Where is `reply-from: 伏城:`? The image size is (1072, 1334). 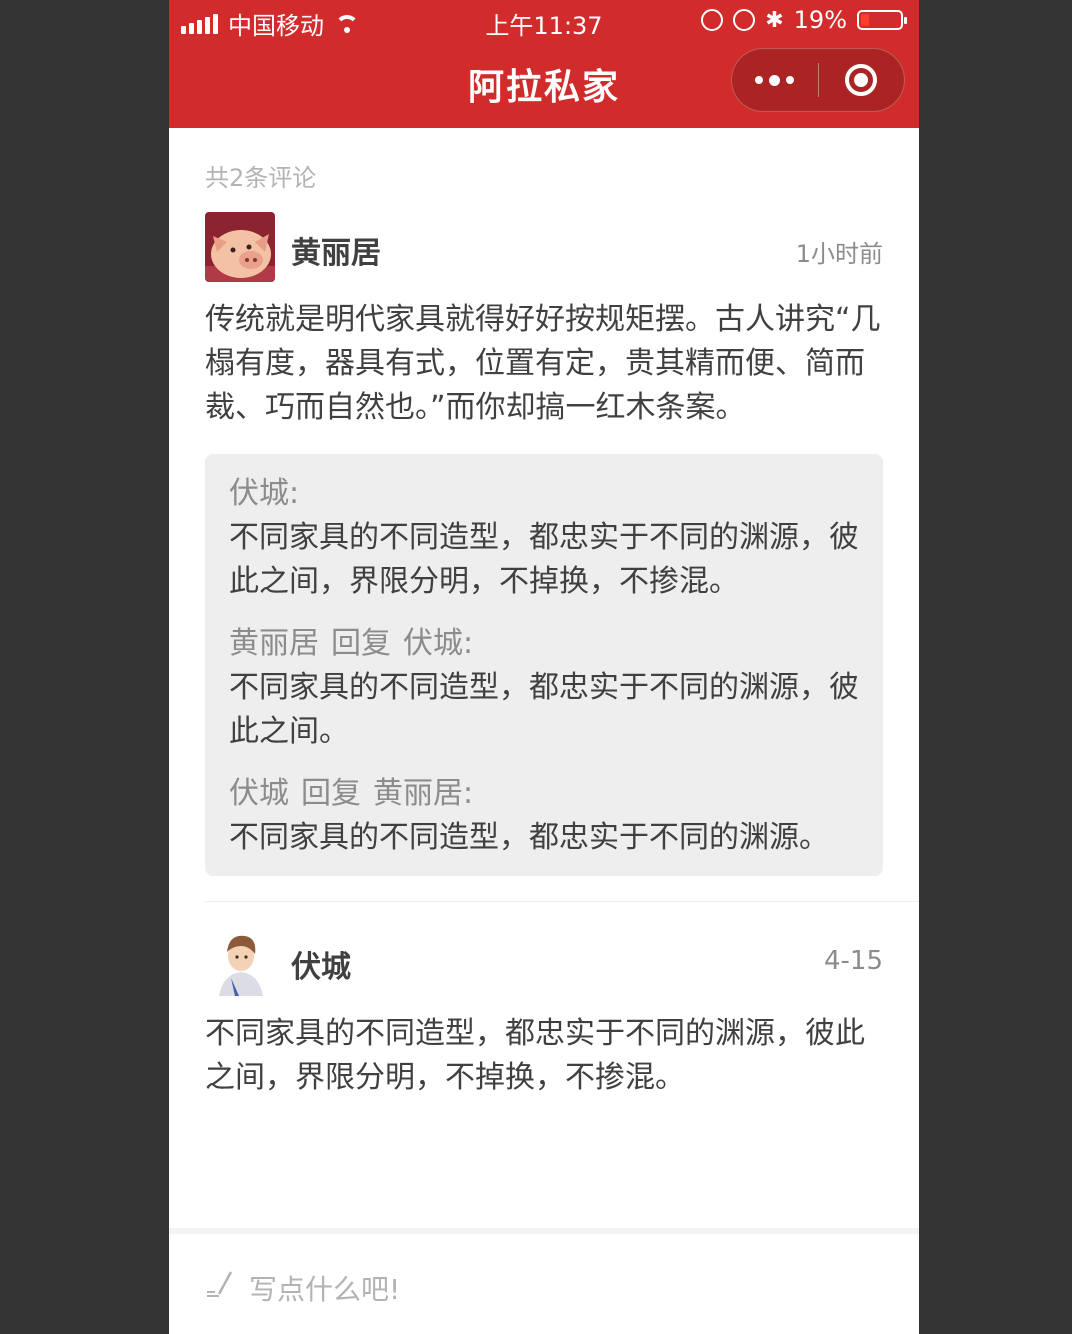 reply-from: 伏城: is located at coordinates (264, 493).